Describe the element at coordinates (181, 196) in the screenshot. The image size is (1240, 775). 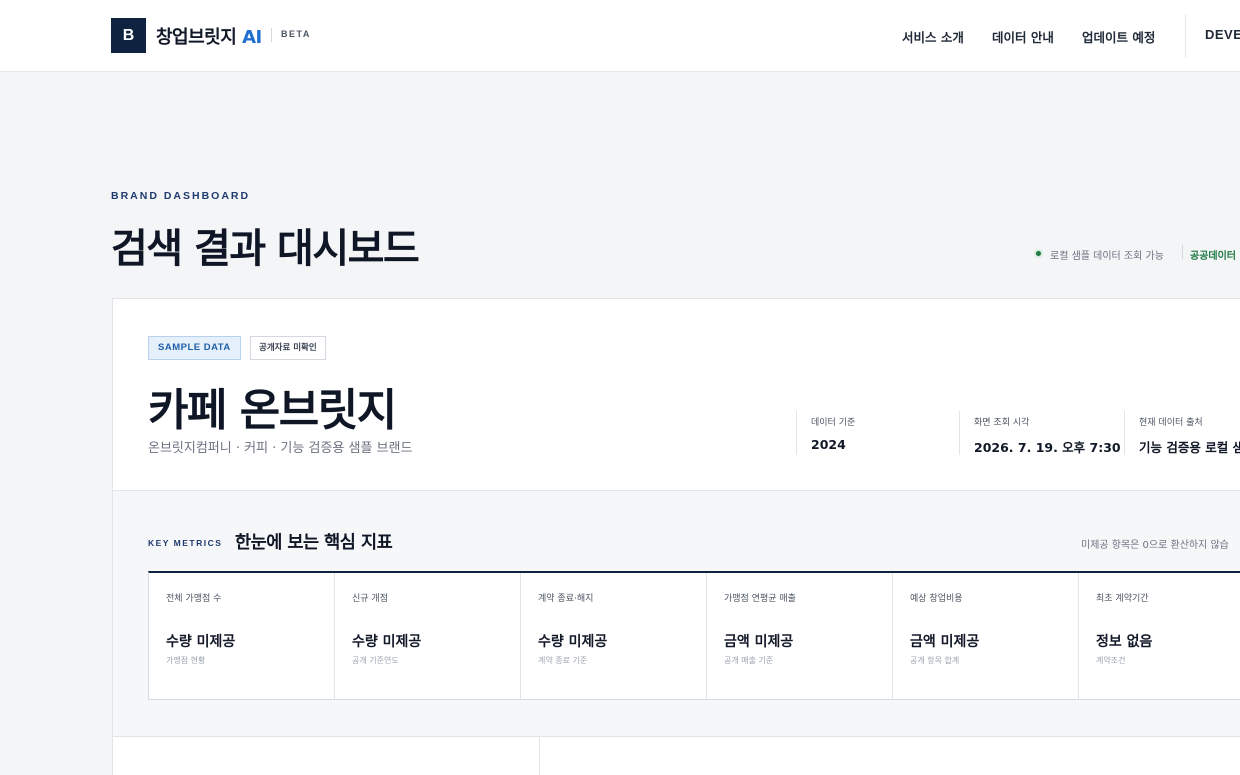
I see `page-eyebrow: BRAND DASHBOARD` at that location.